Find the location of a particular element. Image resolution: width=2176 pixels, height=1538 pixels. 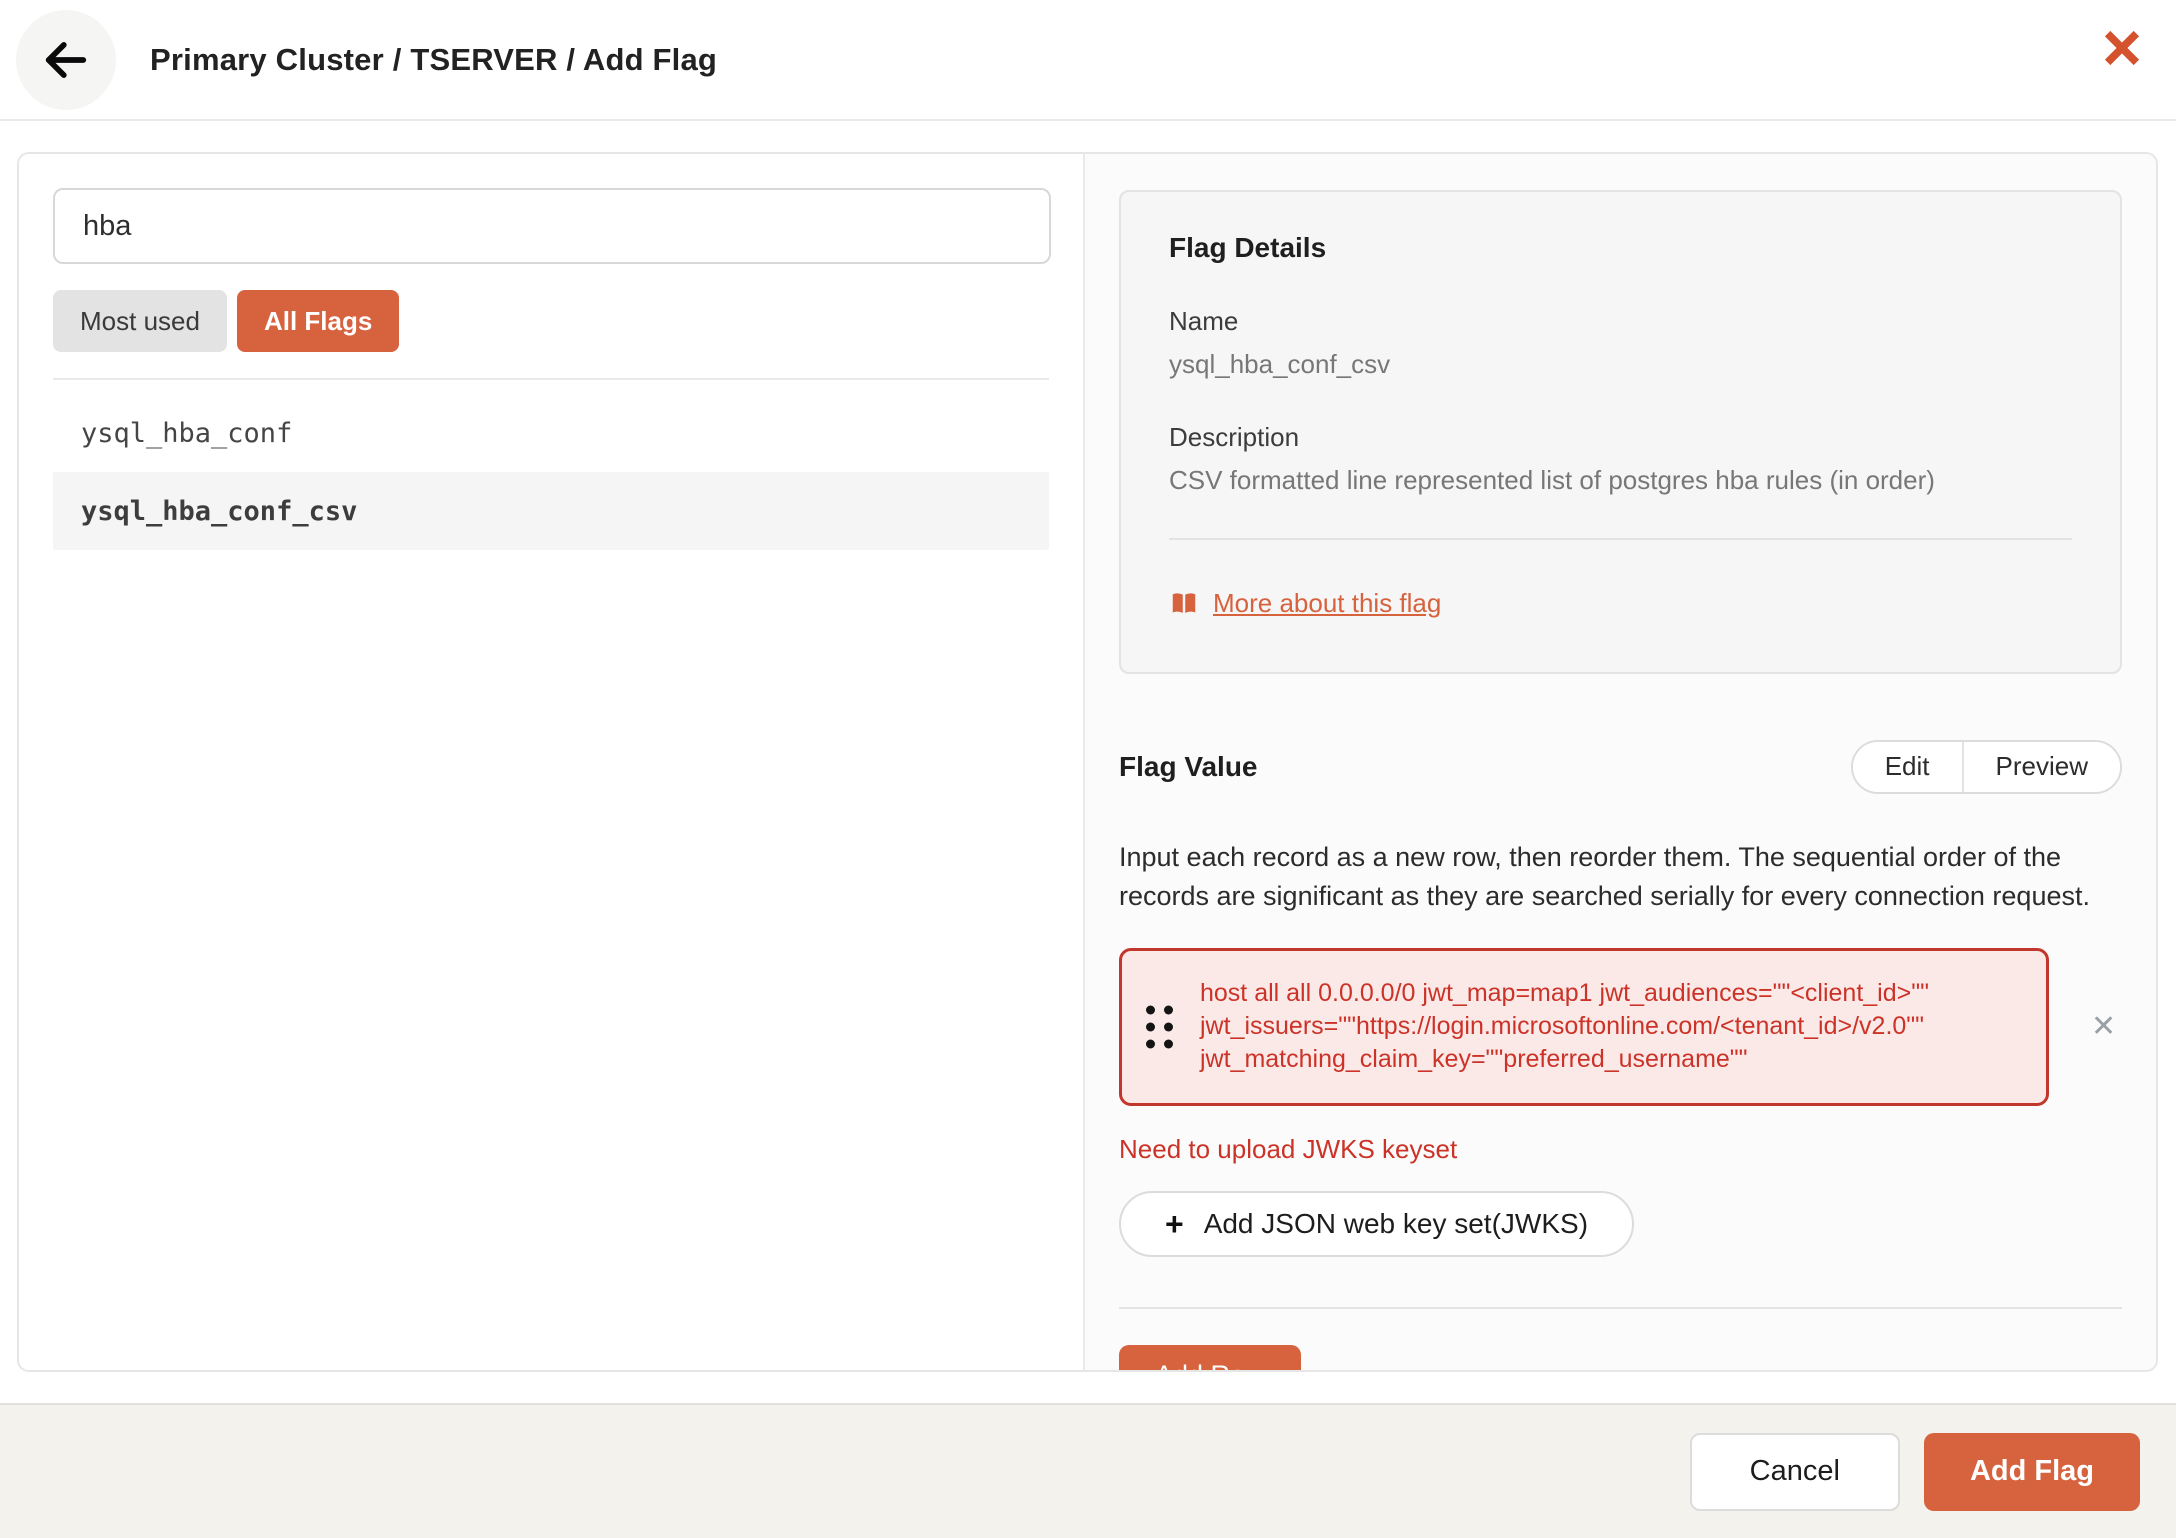

flag-filter-row: Most used All Flags is located at coordinates (551, 321).